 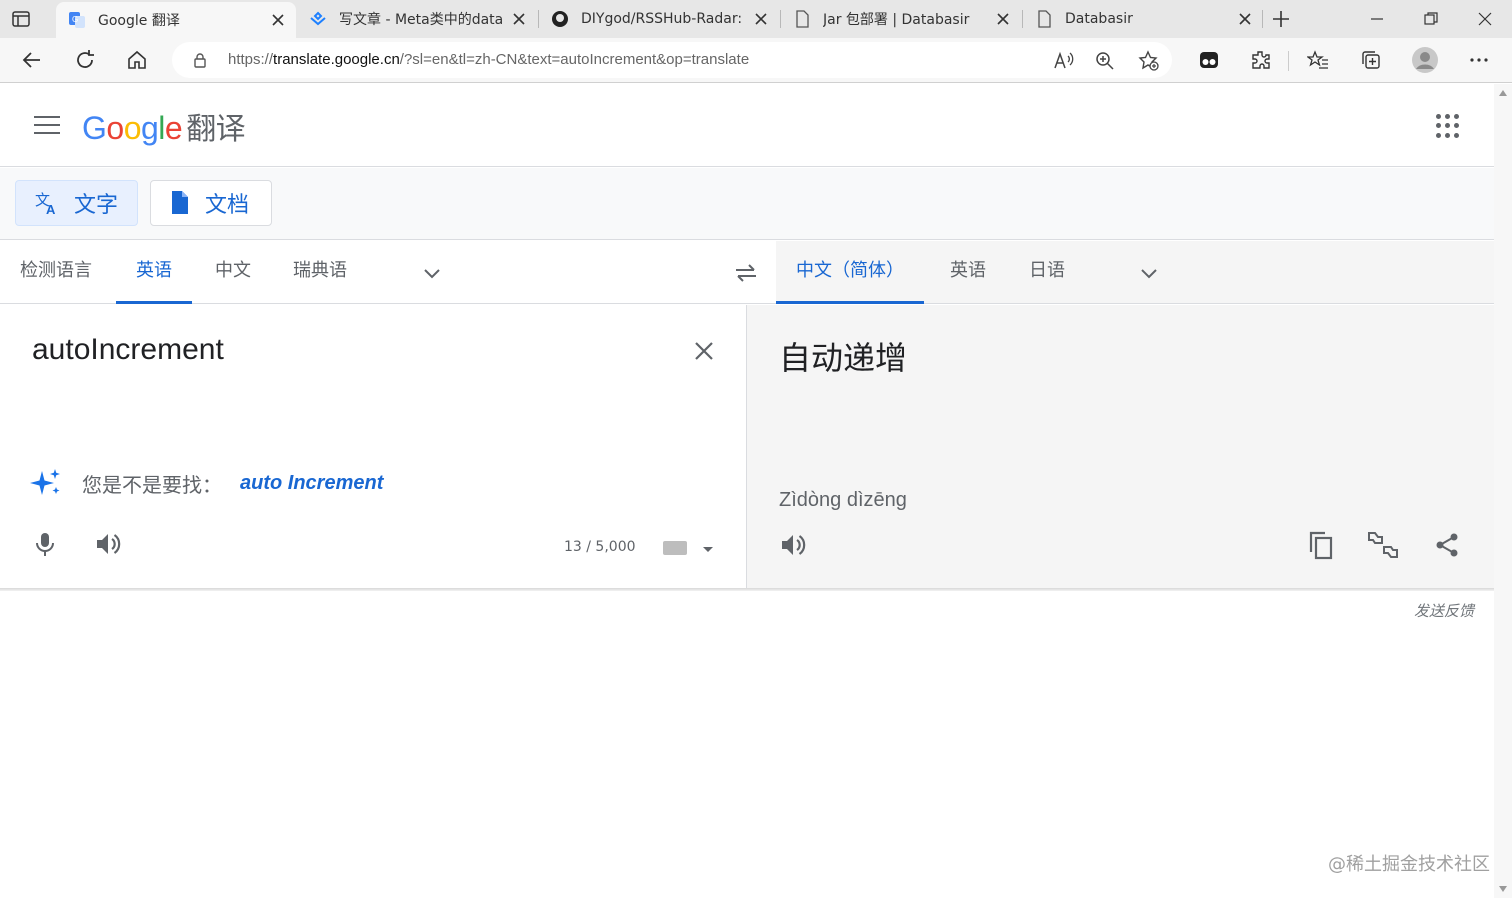 What do you see at coordinates (1047, 272) in the screenshot?
I see `target-lang-japanese: 日语` at bounding box center [1047, 272].